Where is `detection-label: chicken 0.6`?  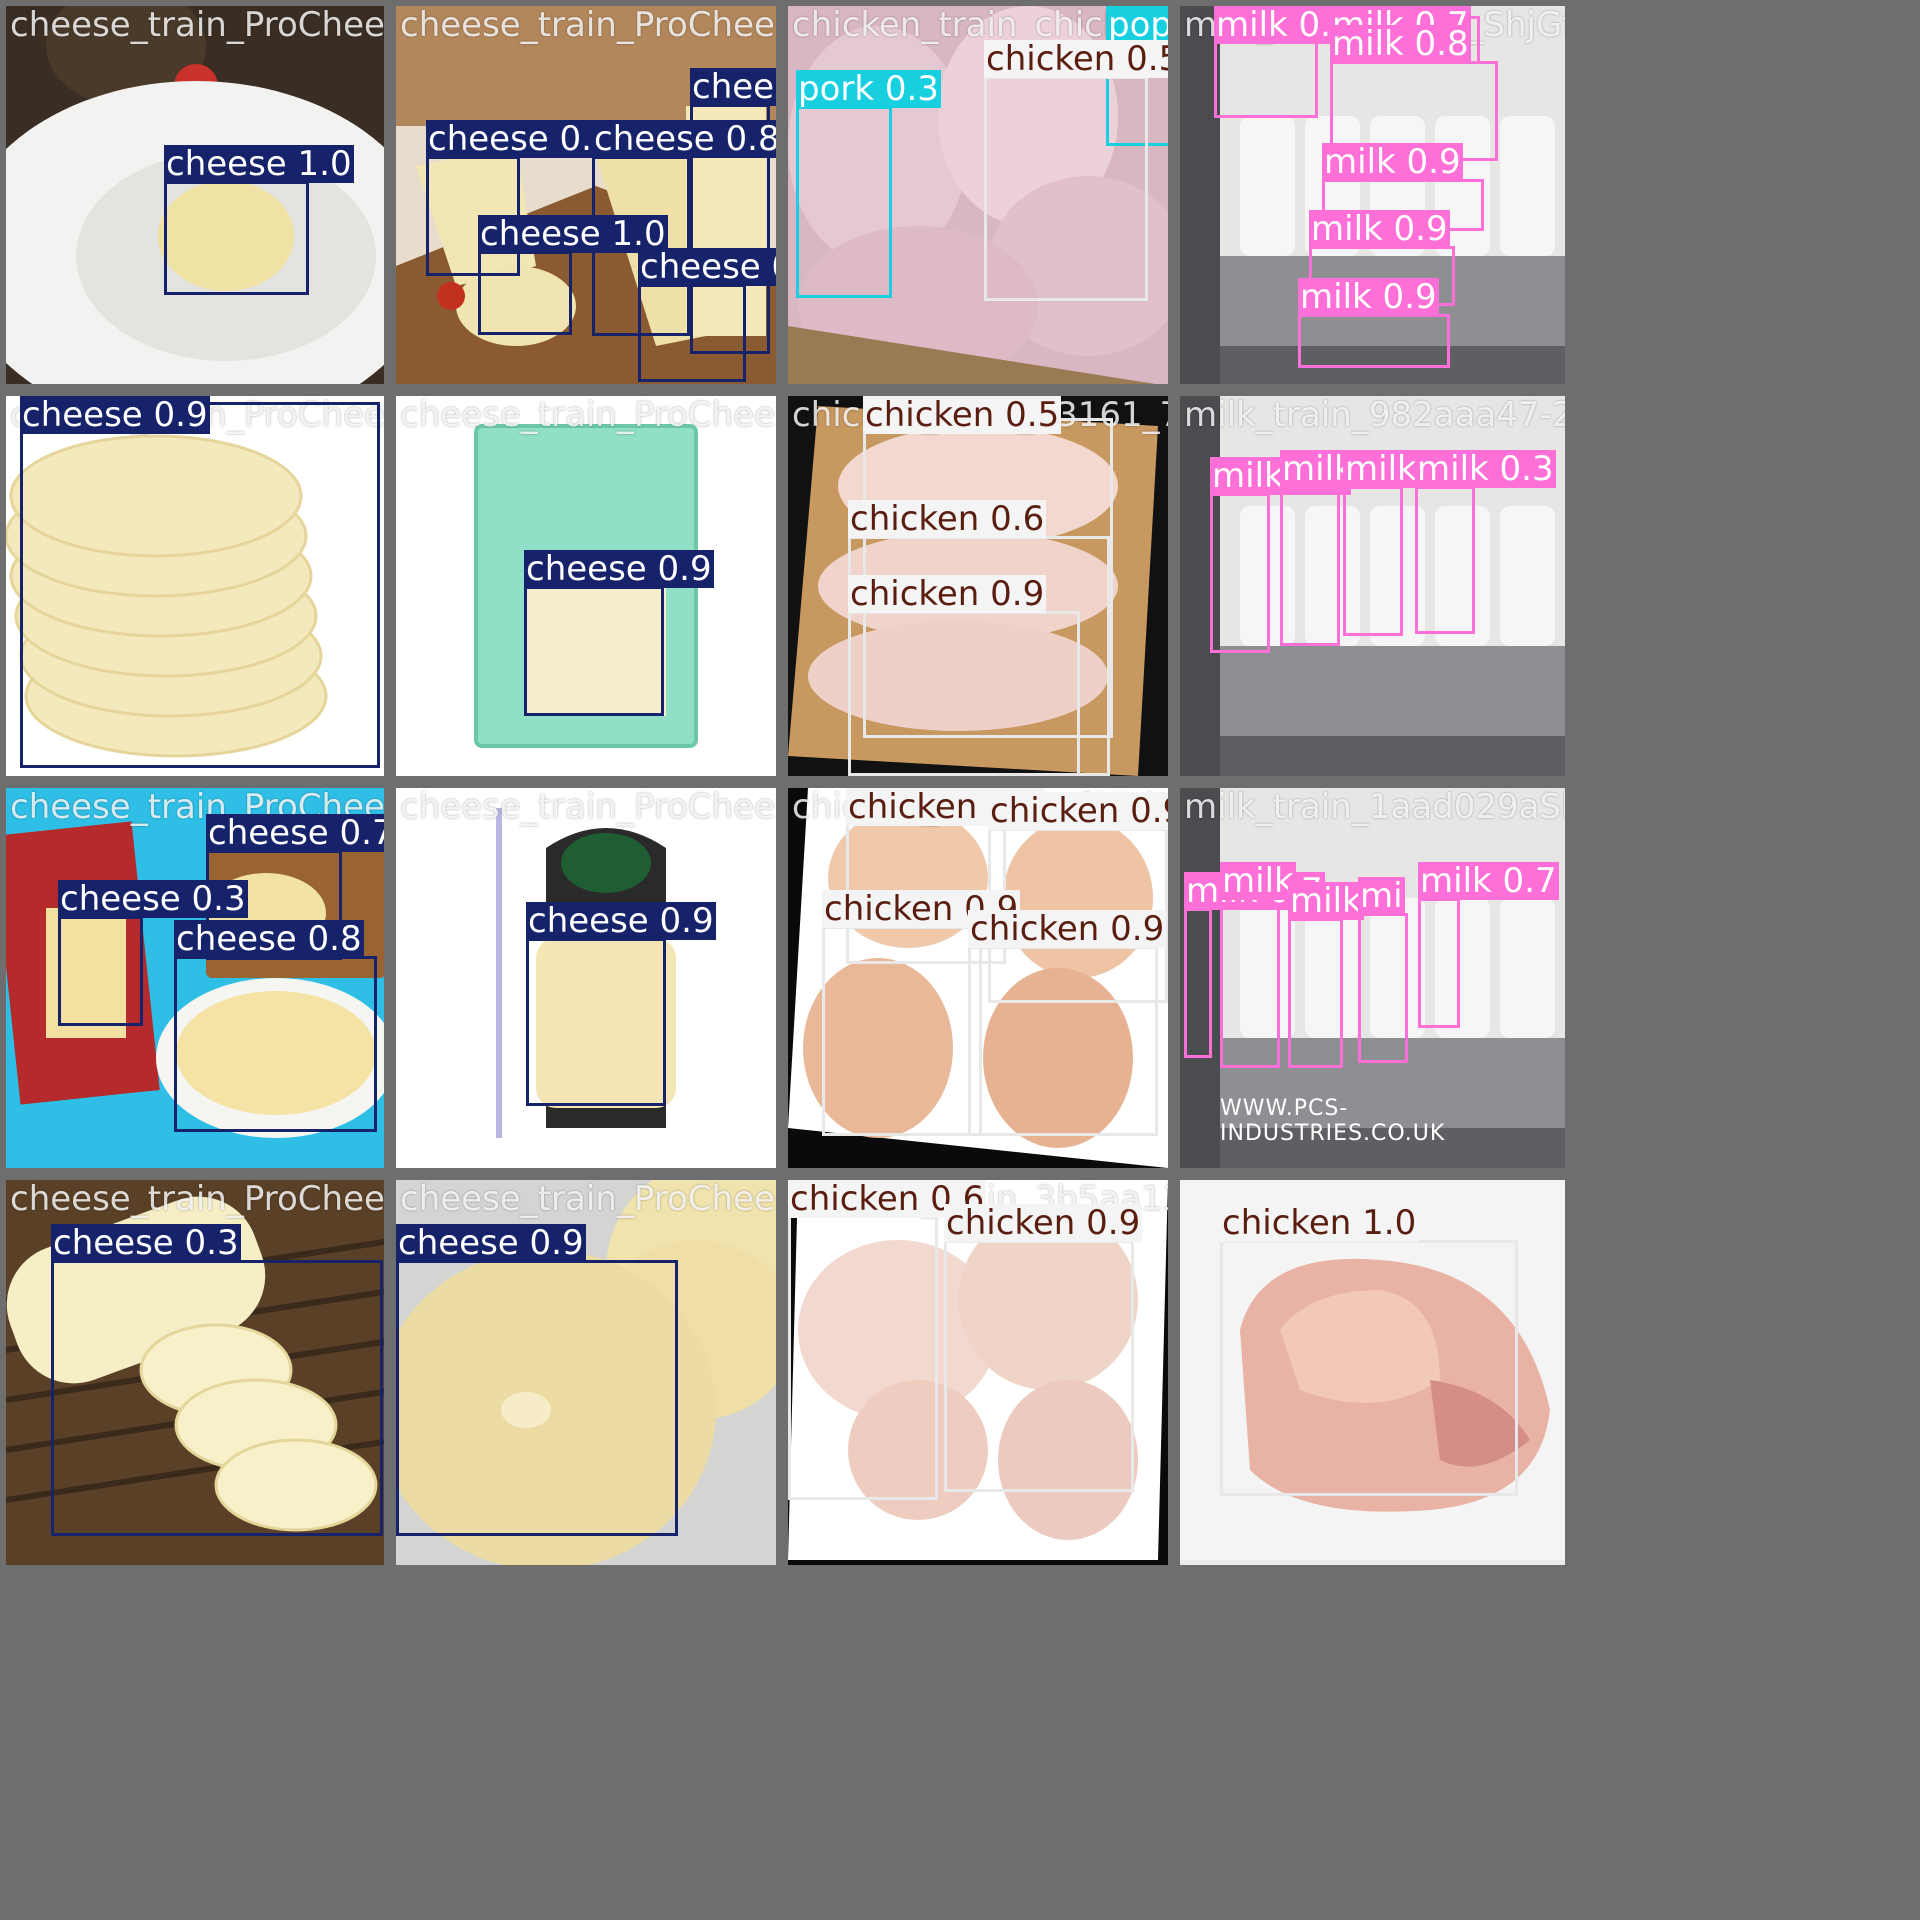 detection-label: chicken 0.6 is located at coordinates (947, 519).